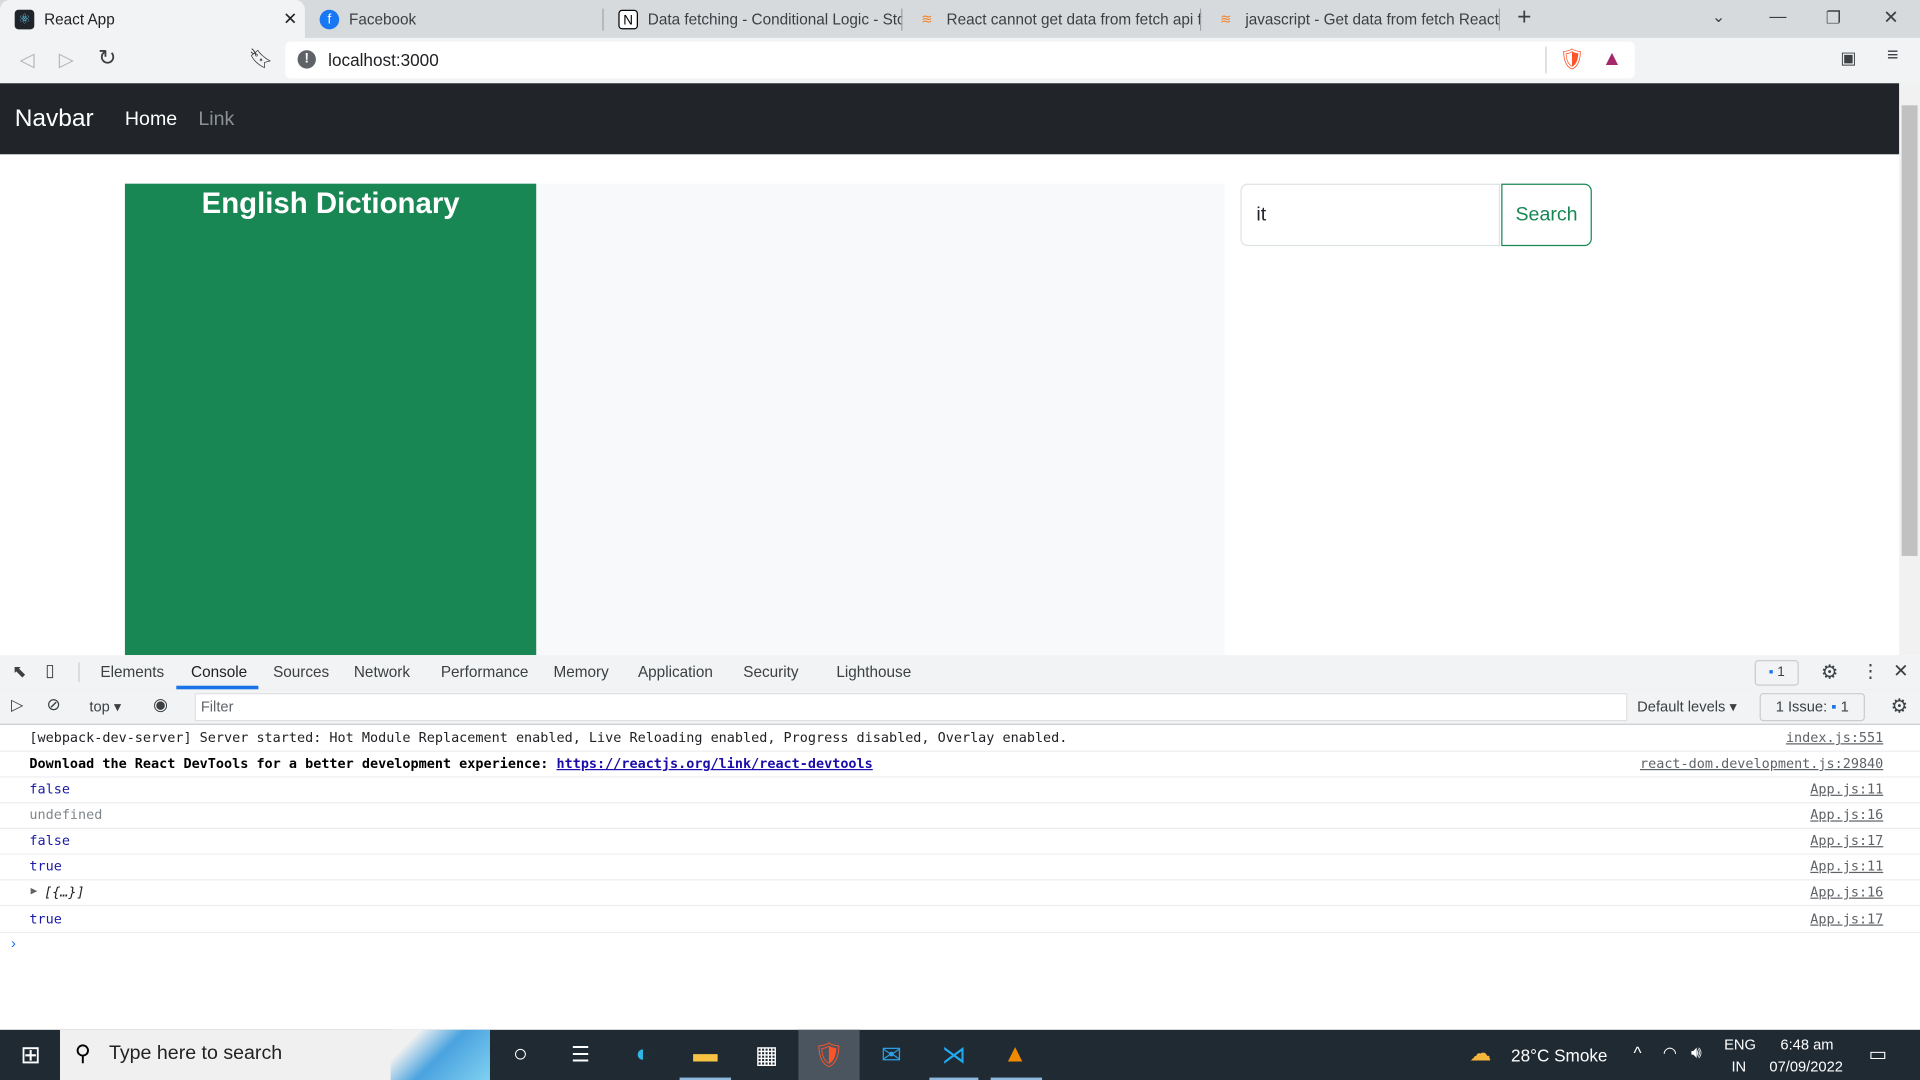 The height and width of the screenshot is (1080, 1920). What do you see at coordinates (105, 706) in the screenshot?
I see `context-select: top ▾` at bounding box center [105, 706].